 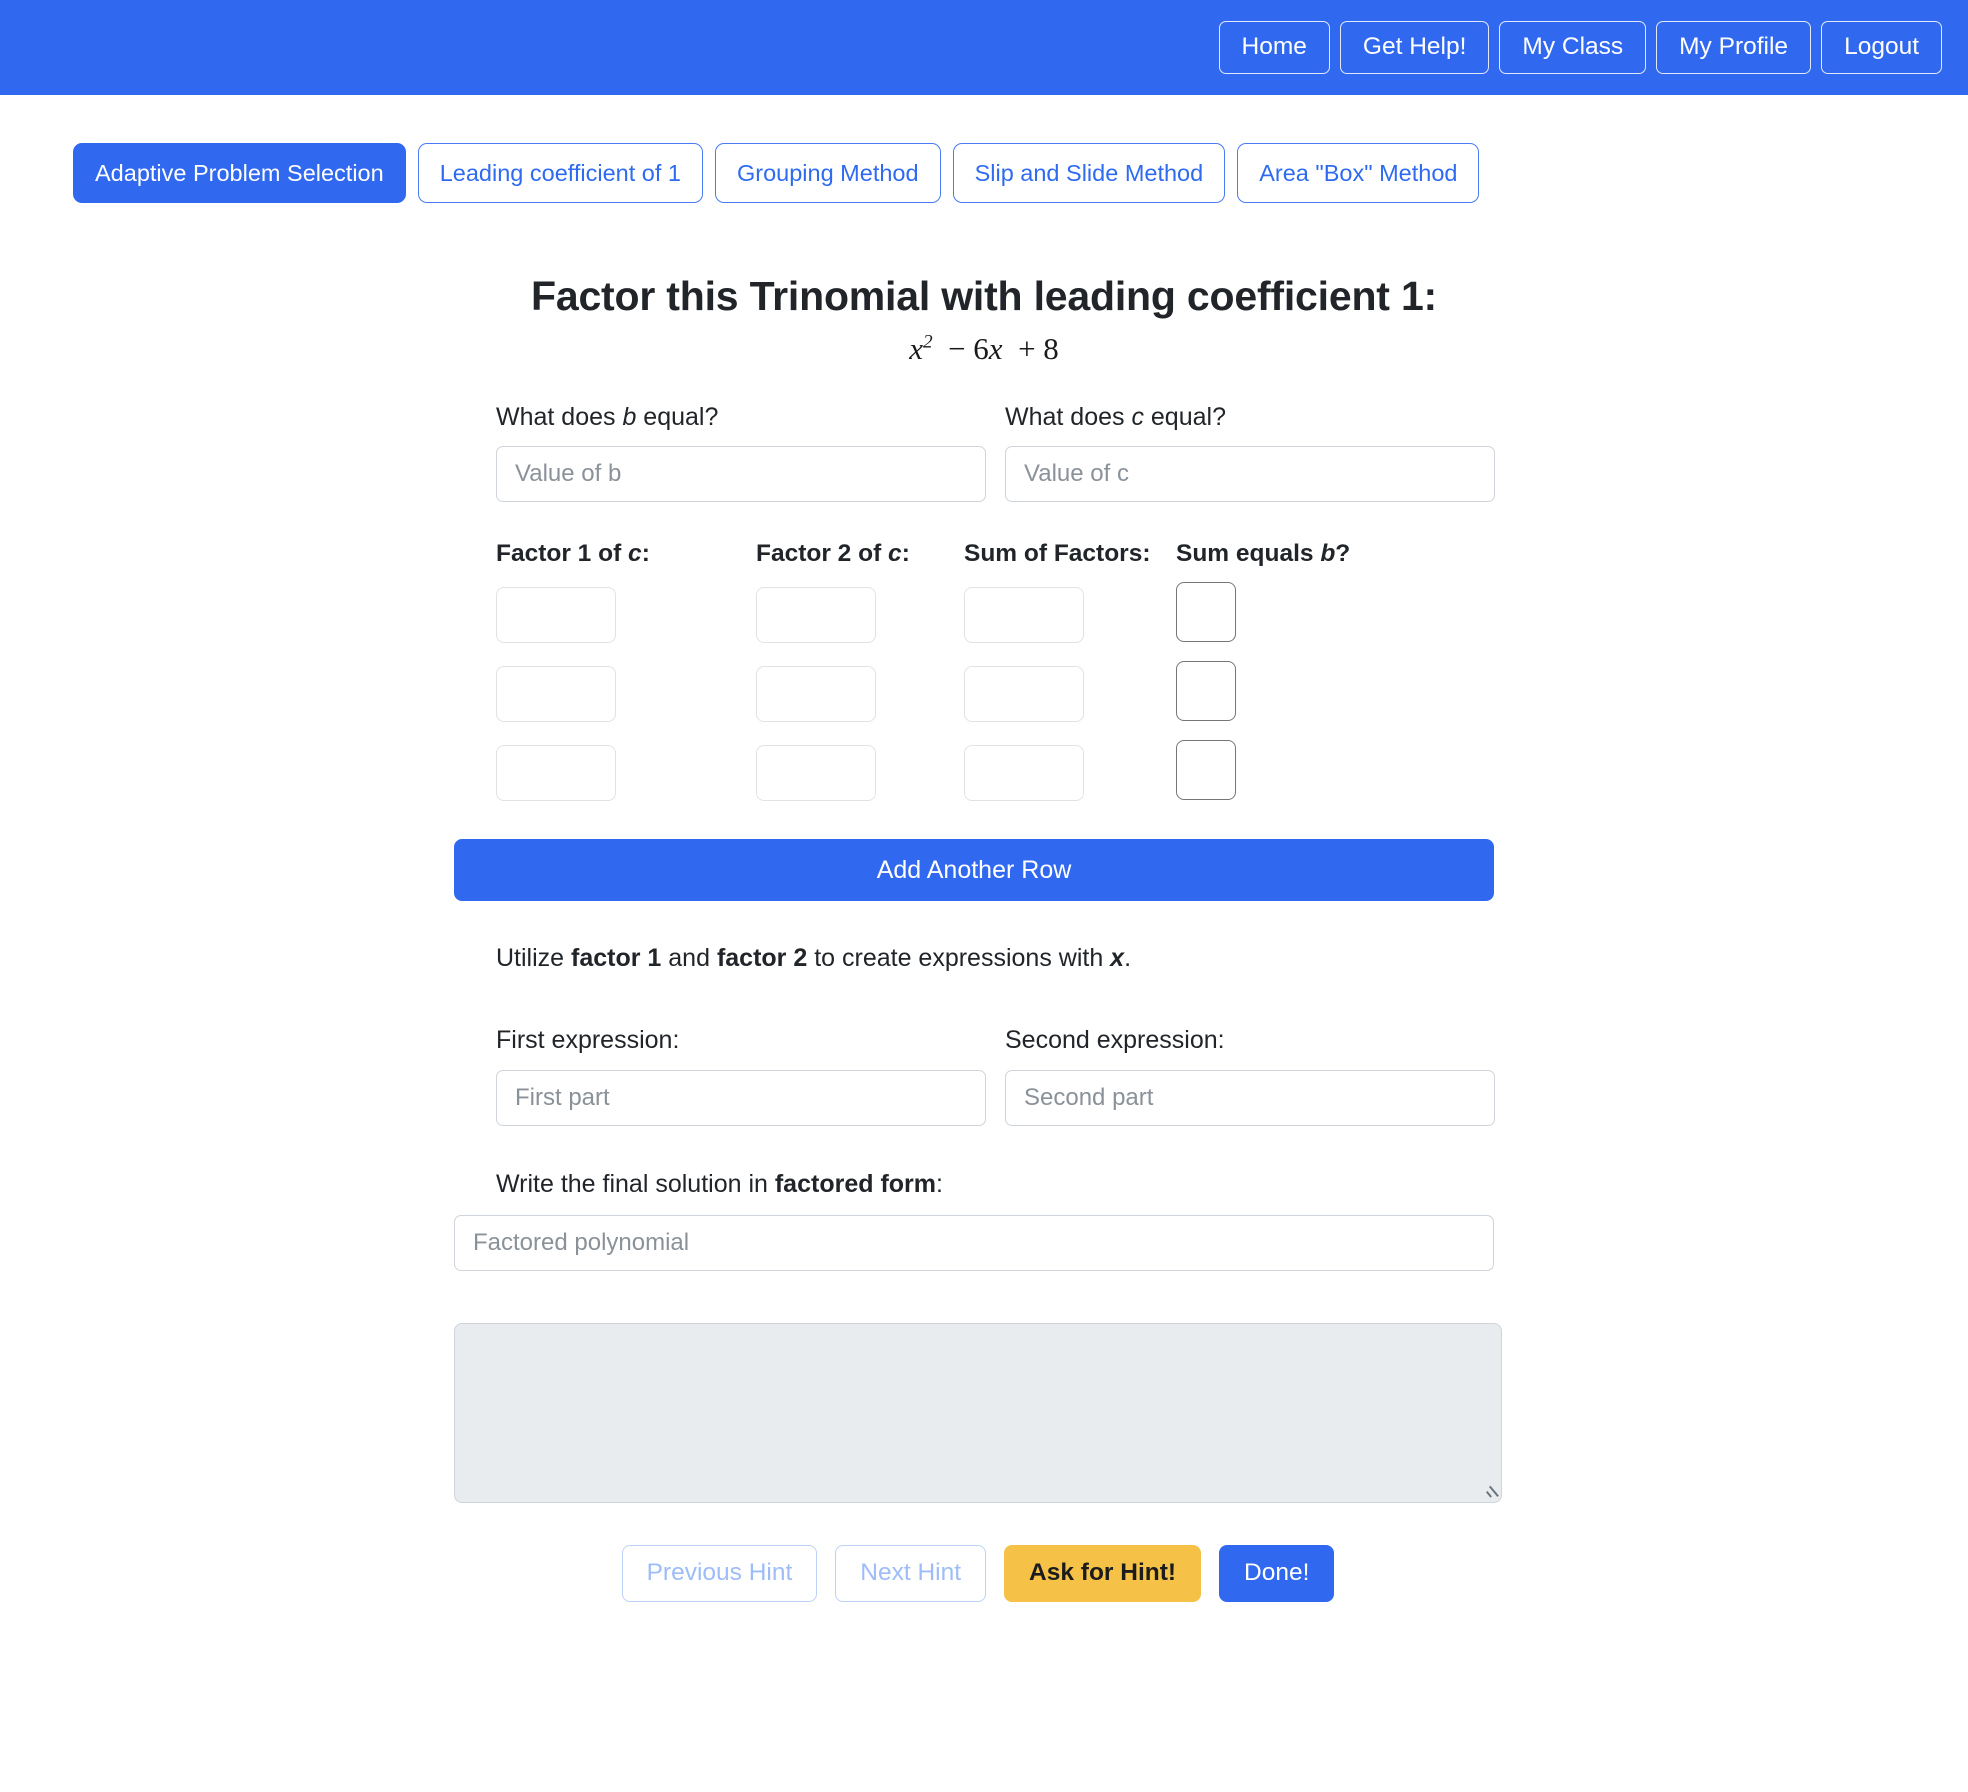 What do you see at coordinates (895, 554) in the screenshot?
I see `header-factor-2-var: c` at bounding box center [895, 554].